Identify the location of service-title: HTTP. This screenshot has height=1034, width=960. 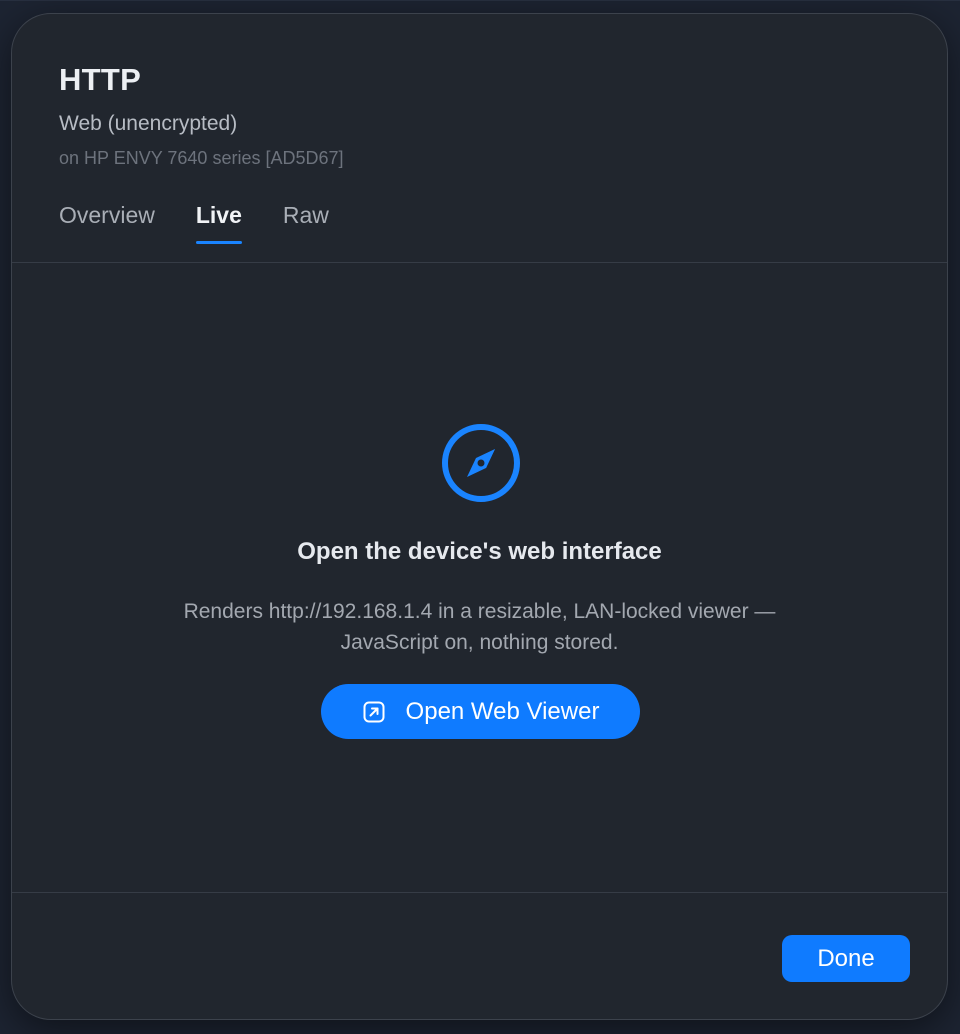
(100, 79).